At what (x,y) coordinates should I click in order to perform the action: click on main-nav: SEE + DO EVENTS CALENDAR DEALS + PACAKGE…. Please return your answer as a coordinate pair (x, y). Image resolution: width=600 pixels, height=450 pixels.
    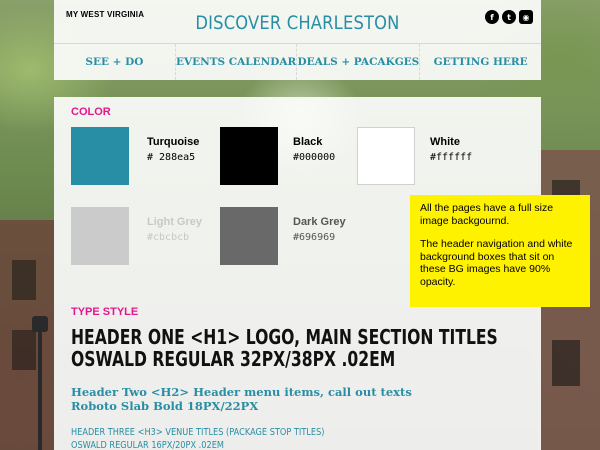
    Looking at the image, I should click on (297, 61).